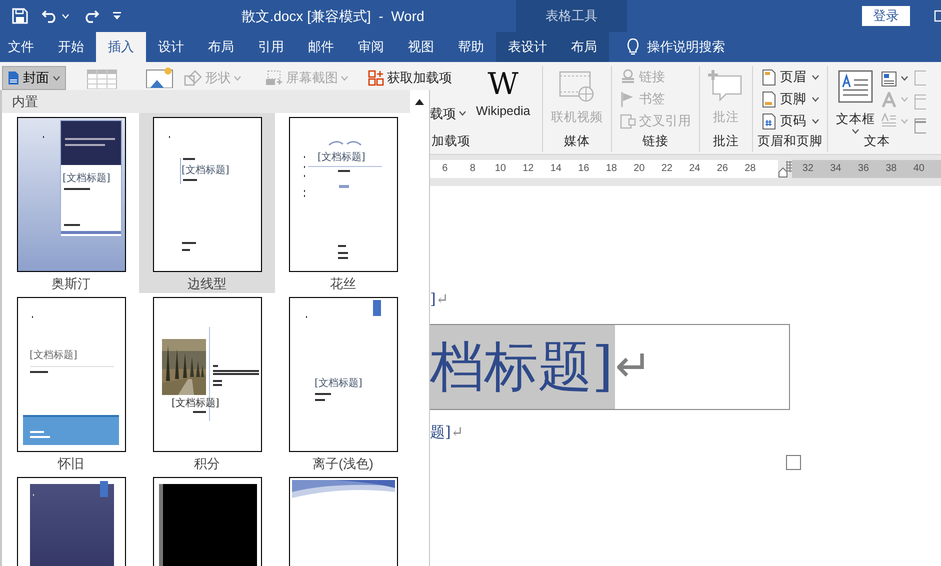  Describe the element at coordinates (889, 121) in the screenshot. I see `drop-cap-icon` at that location.